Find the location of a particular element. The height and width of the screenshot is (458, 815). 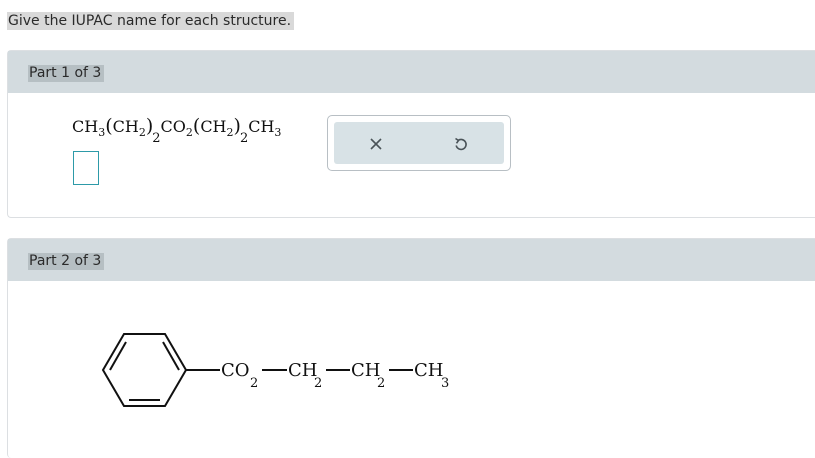

chain-group-ch3: CH is located at coordinates (428, 370).